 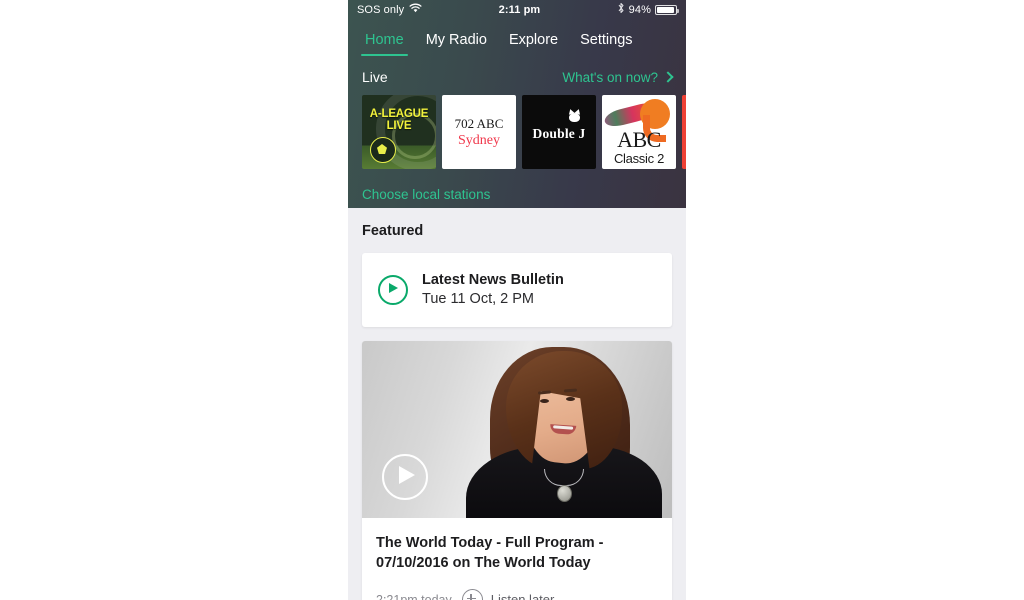 I want to click on program-thumbnail, so click(x=517, y=429).